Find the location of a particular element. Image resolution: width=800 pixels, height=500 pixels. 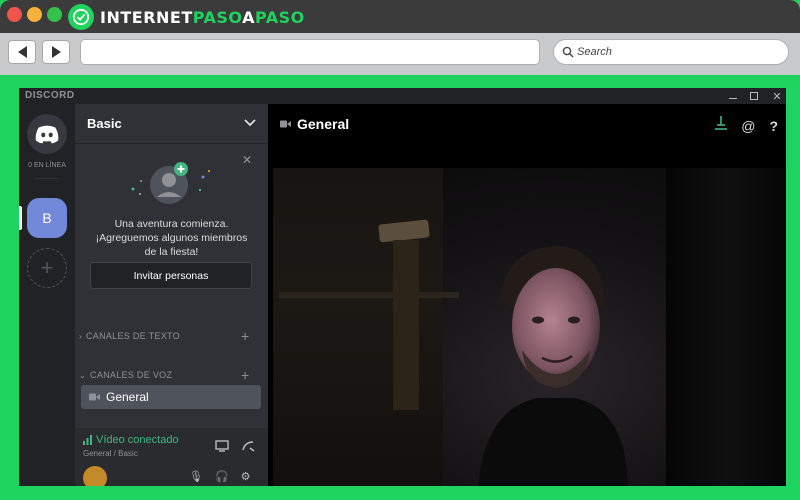

add-server-button: + is located at coordinates (47, 268).